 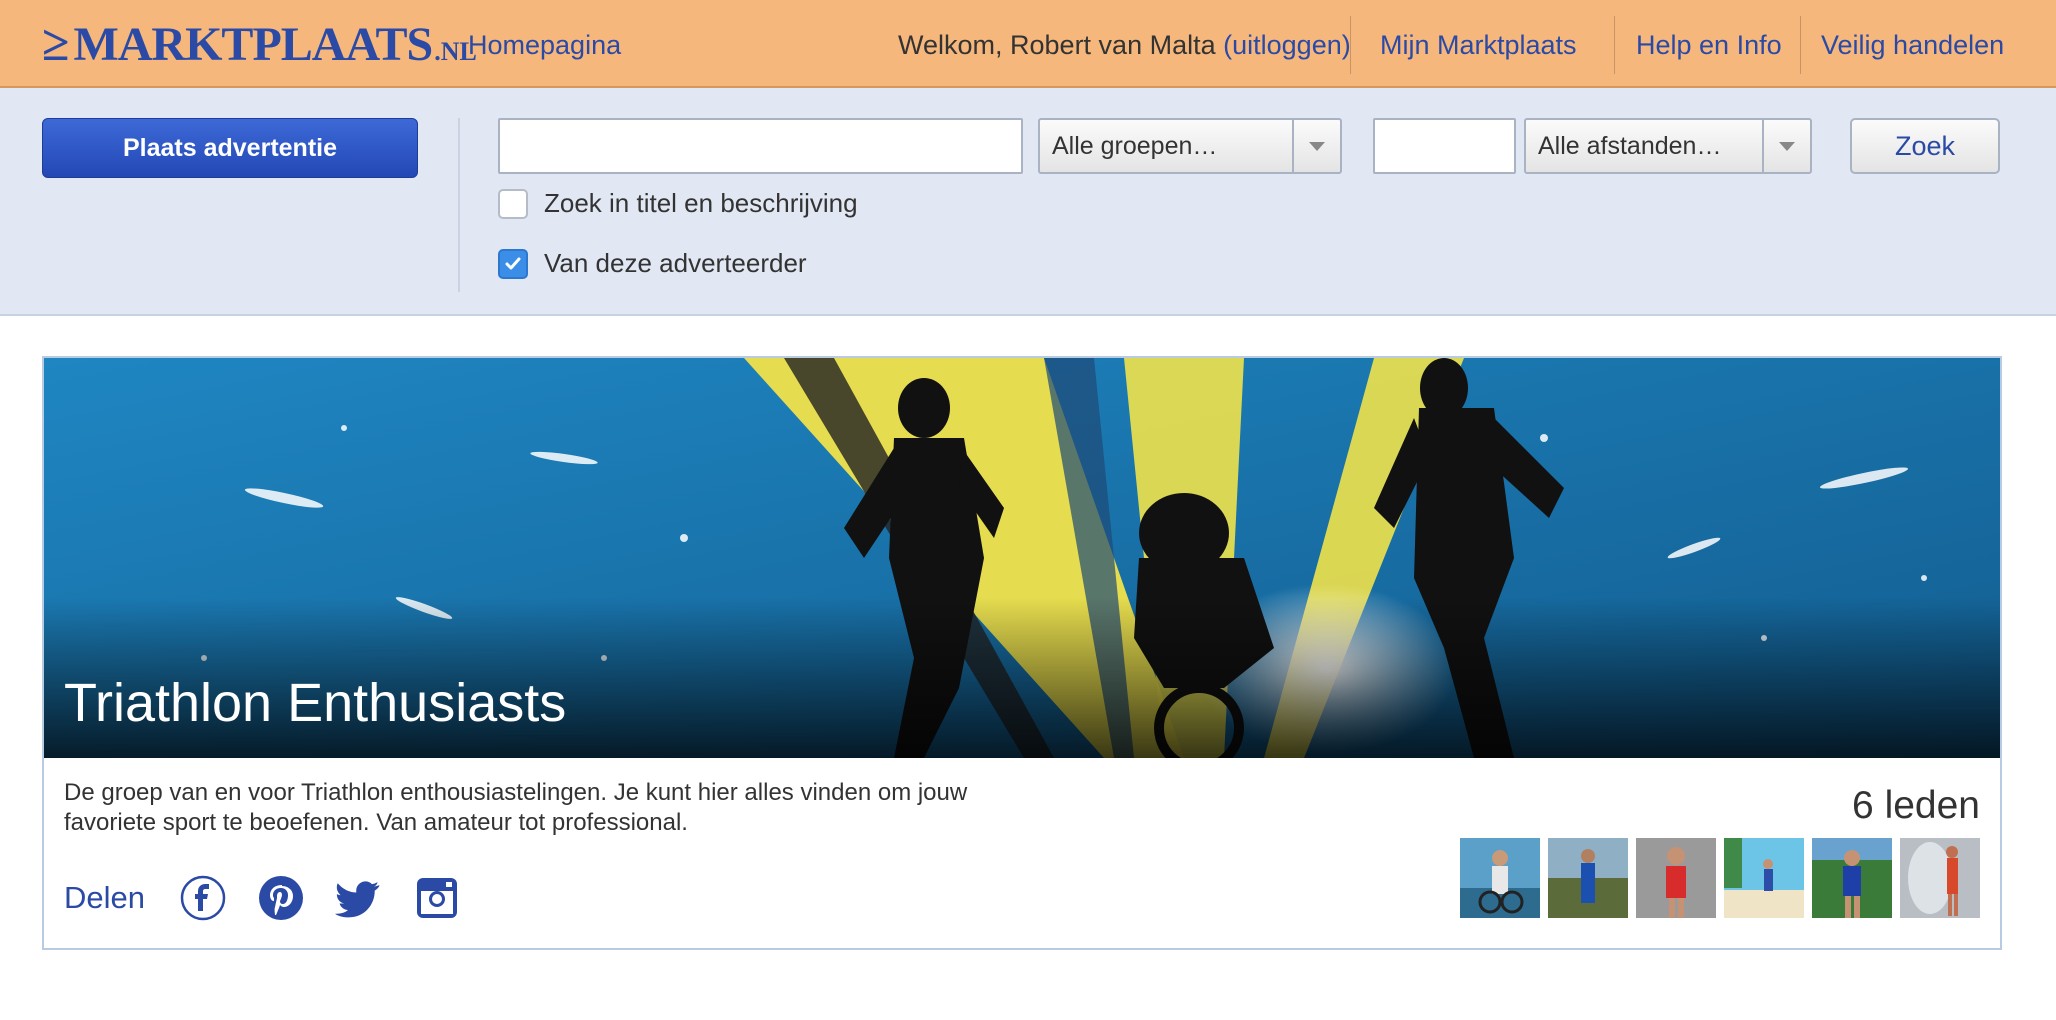 What do you see at coordinates (675, 263) in the screenshot?
I see `advertiser-label: Van deze adverteerder` at bounding box center [675, 263].